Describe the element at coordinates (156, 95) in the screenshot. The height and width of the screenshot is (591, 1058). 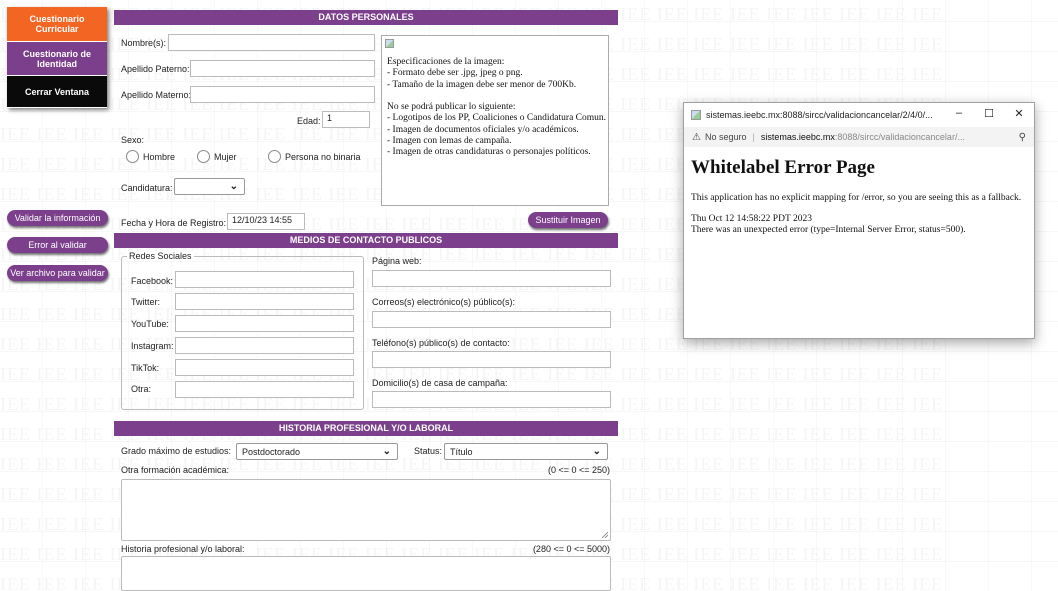
I see `apellido-materno-label: Apellido Materno:` at that location.